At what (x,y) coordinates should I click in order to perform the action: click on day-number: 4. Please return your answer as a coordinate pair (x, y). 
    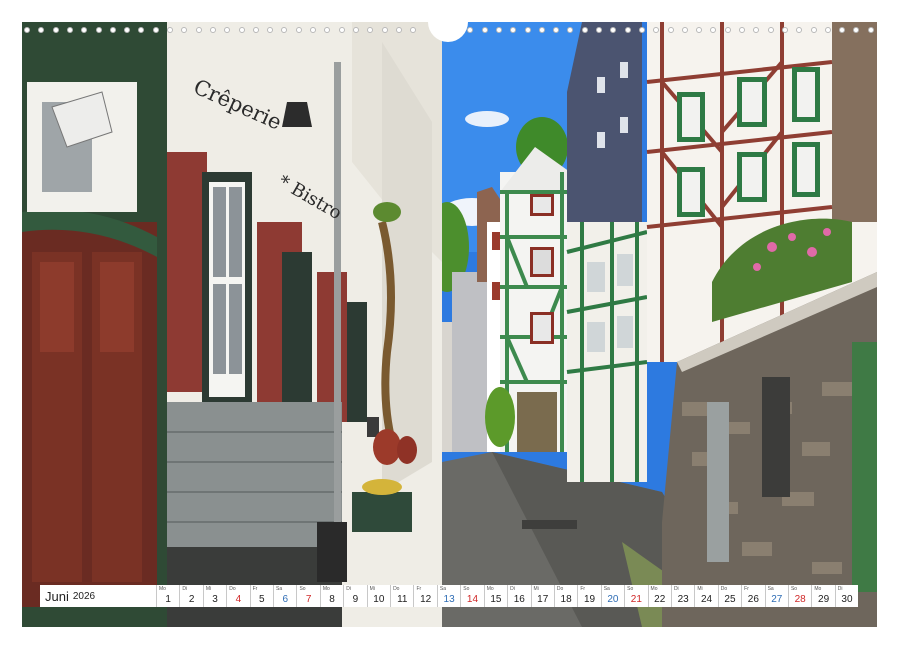
    Looking at the image, I should click on (238, 599).